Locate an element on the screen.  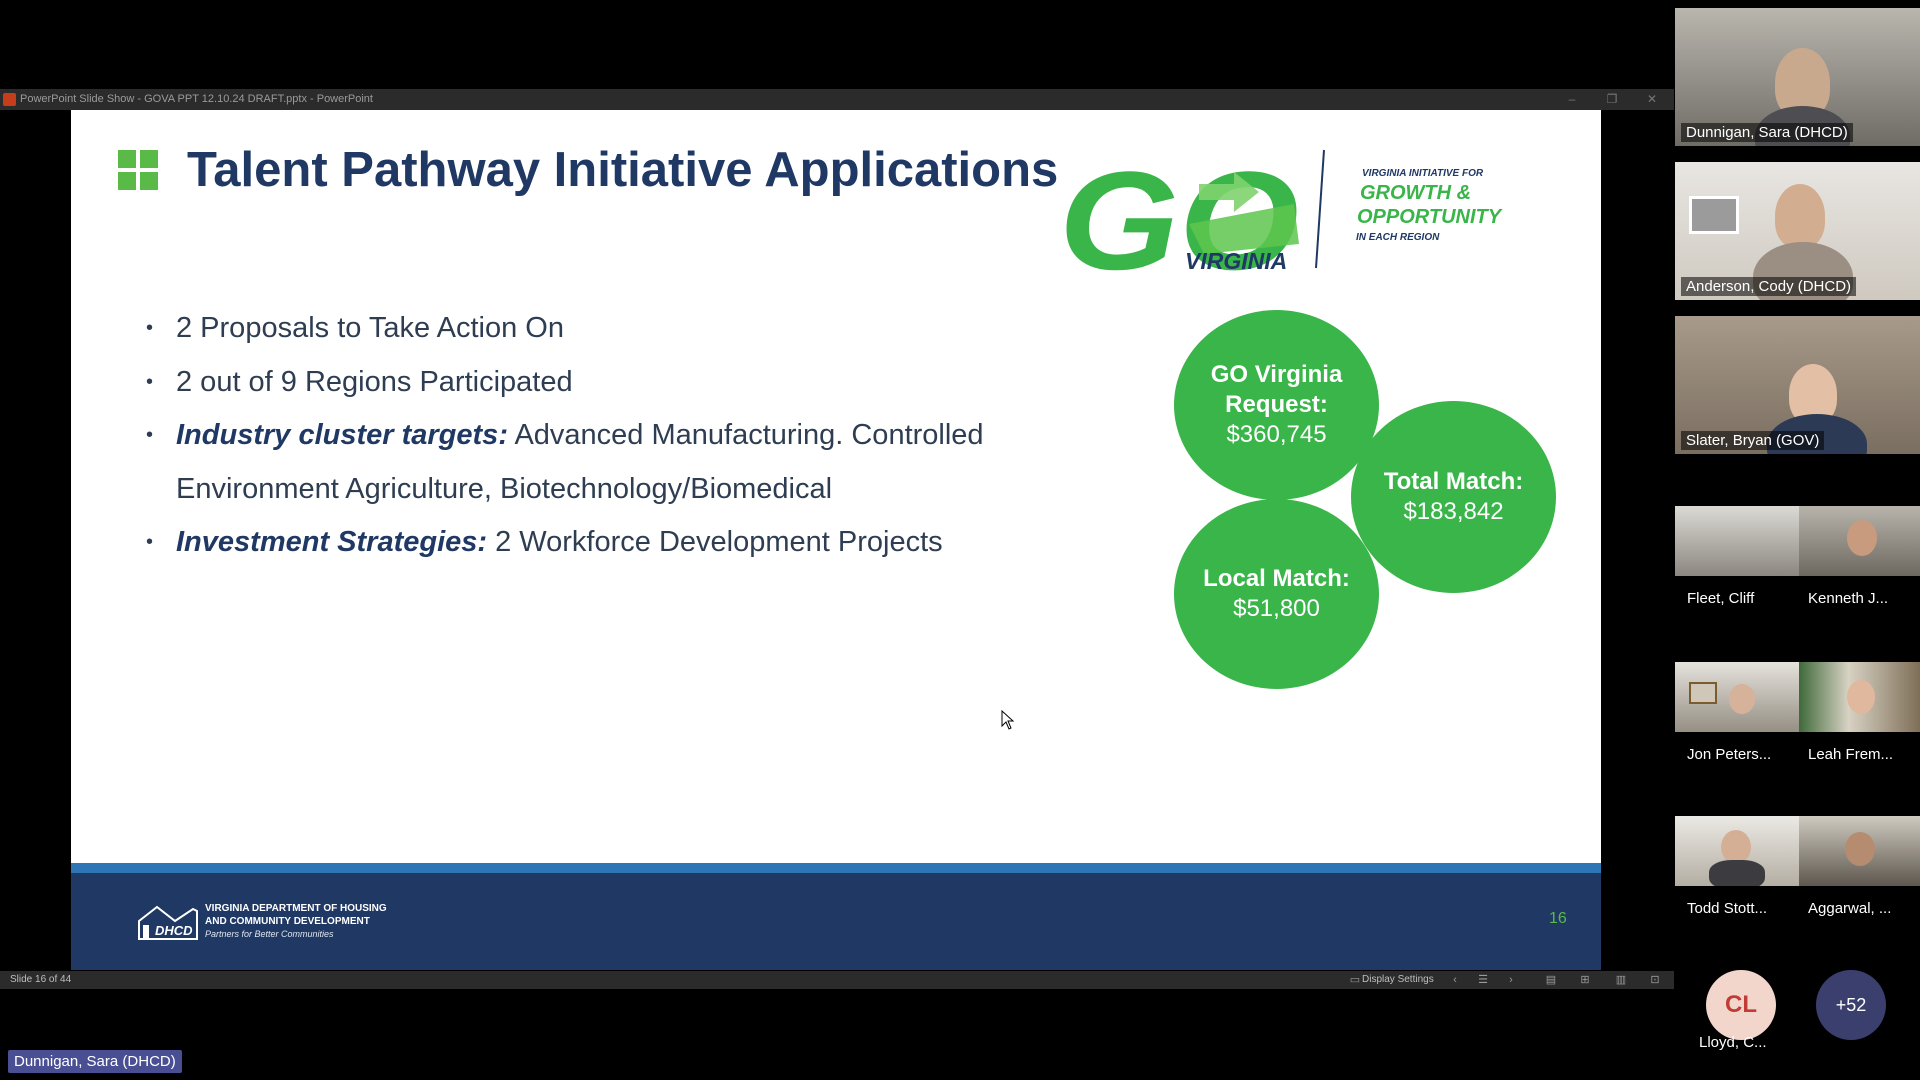
previous-slide-icon: ‹ is located at coordinates (1455, 980).